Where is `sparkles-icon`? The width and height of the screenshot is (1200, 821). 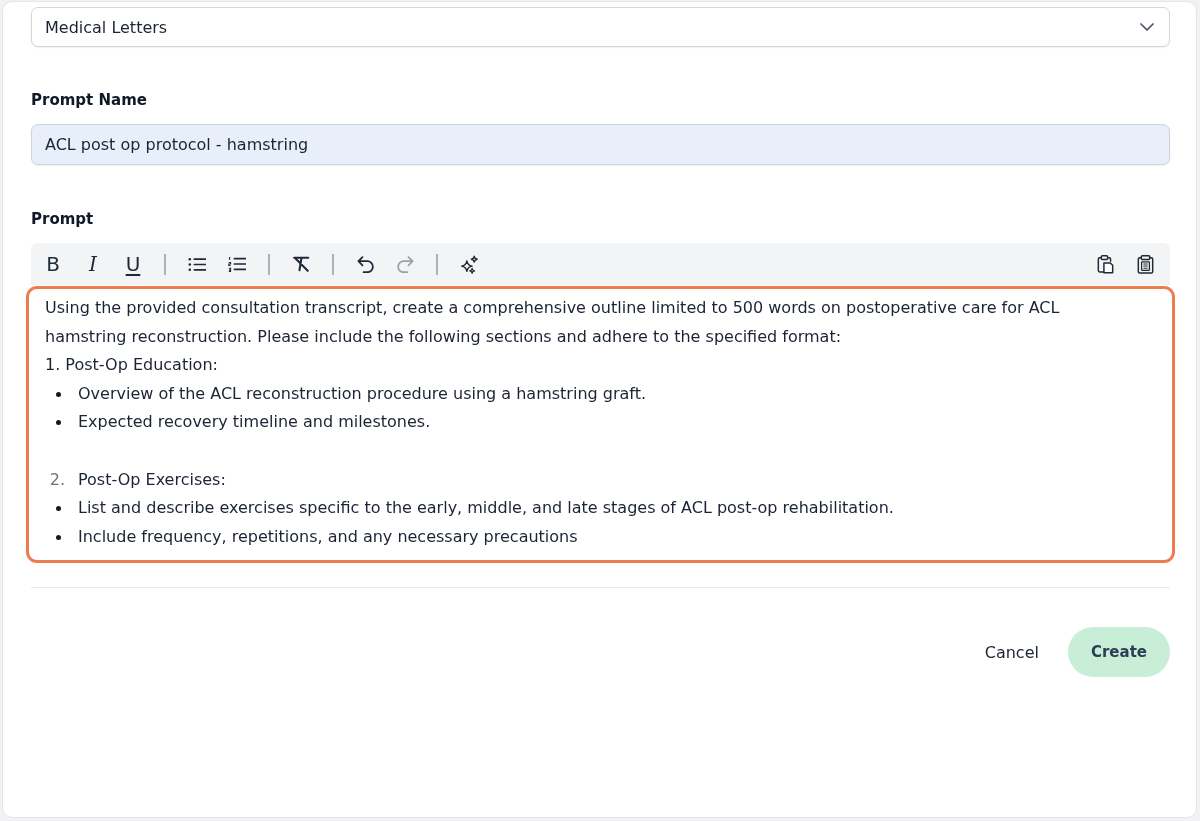
sparkles-icon is located at coordinates (469, 264).